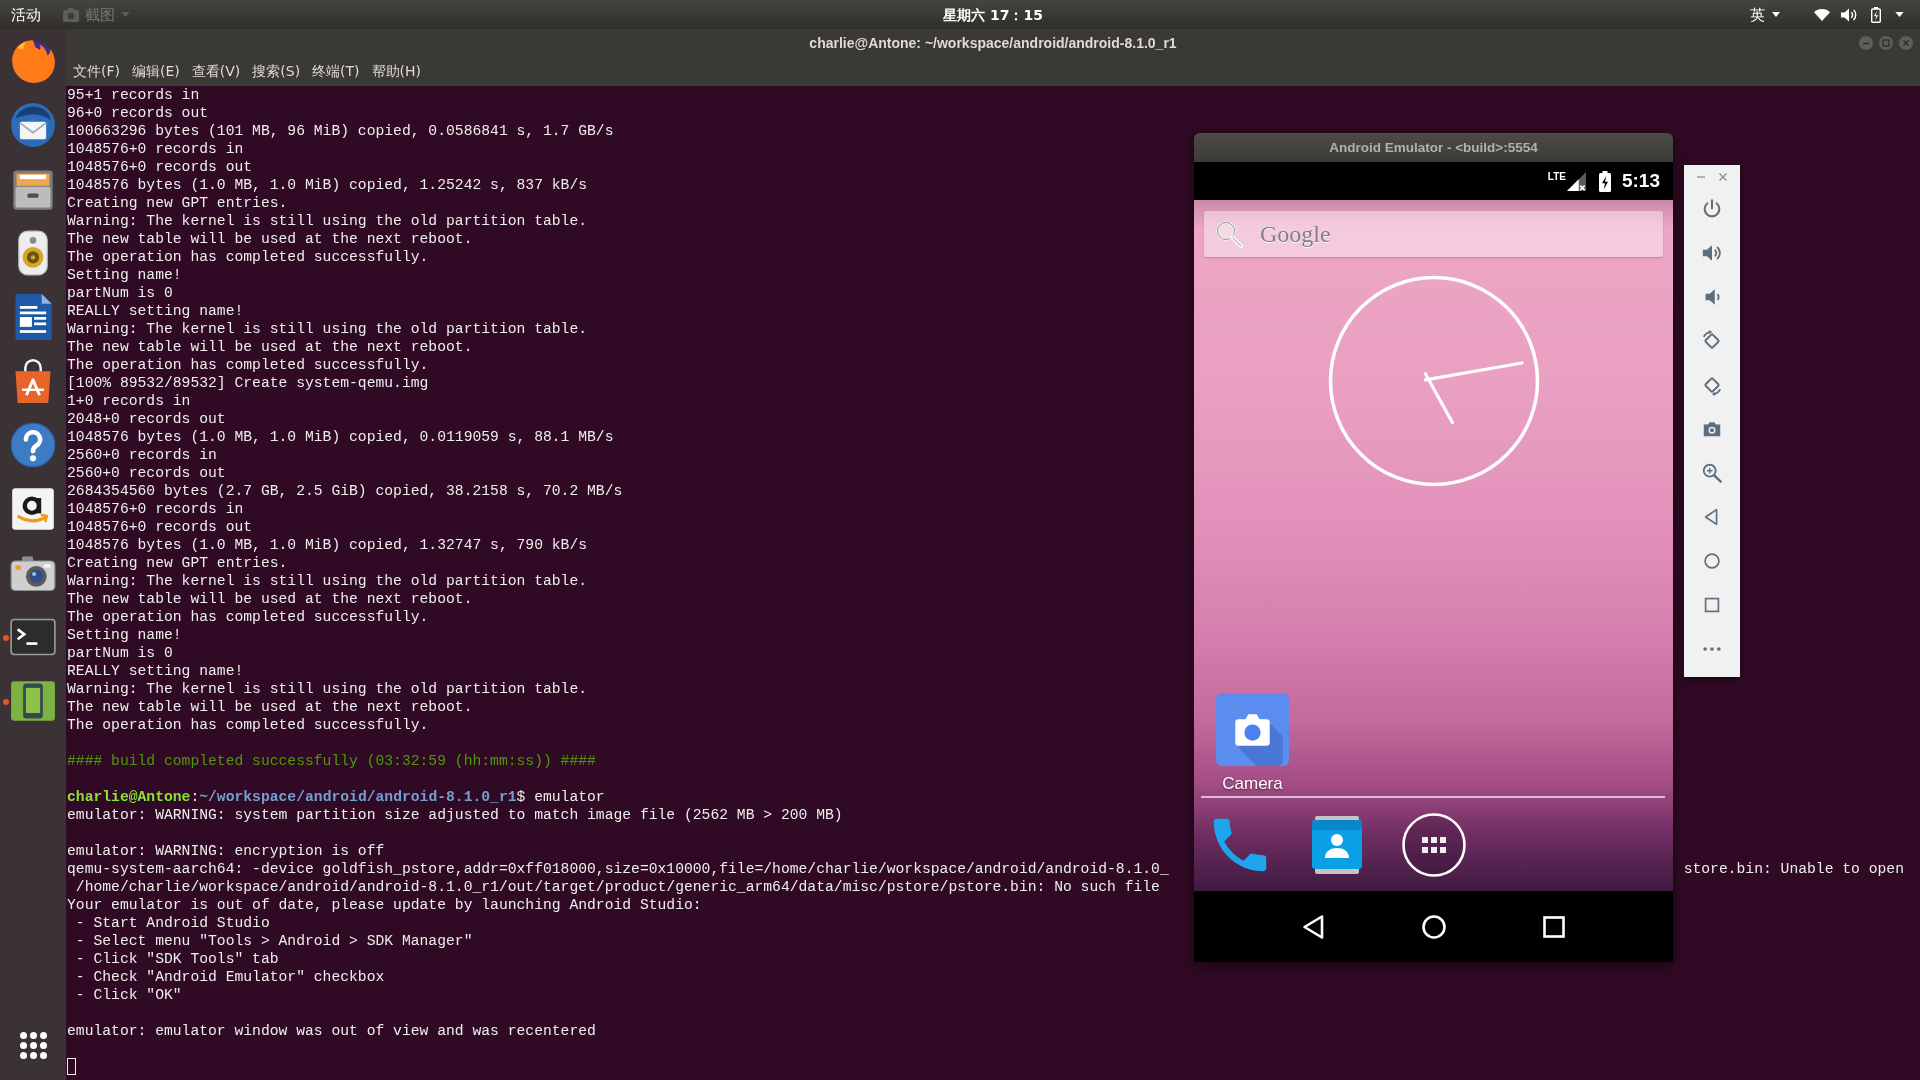  What do you see at coordinates (993, 14) in the screenshot?
I see `clock-button: 星期六 17：15` at bounding box center [993, 14].